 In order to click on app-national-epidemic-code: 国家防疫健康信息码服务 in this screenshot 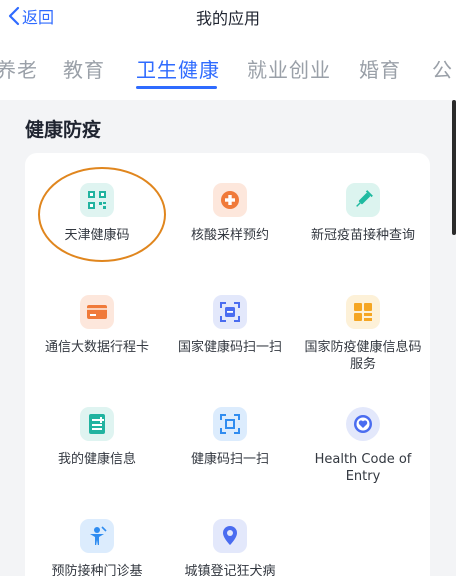, I will do `click(363, 334)`.